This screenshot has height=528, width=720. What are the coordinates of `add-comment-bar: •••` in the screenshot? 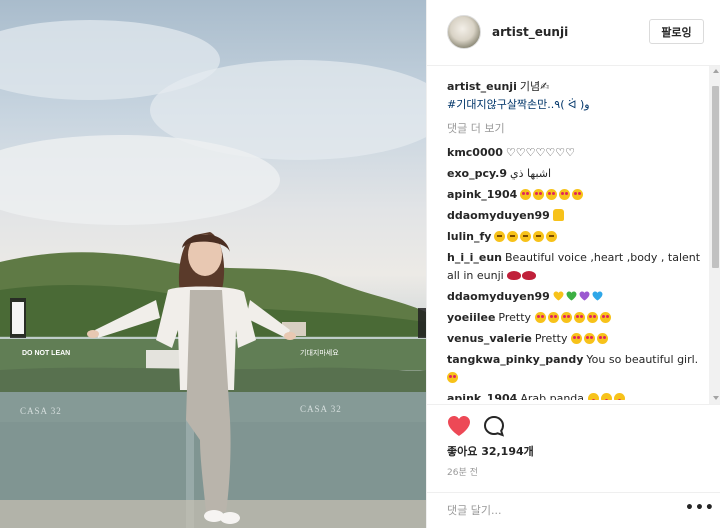 It's located at (573, 509).